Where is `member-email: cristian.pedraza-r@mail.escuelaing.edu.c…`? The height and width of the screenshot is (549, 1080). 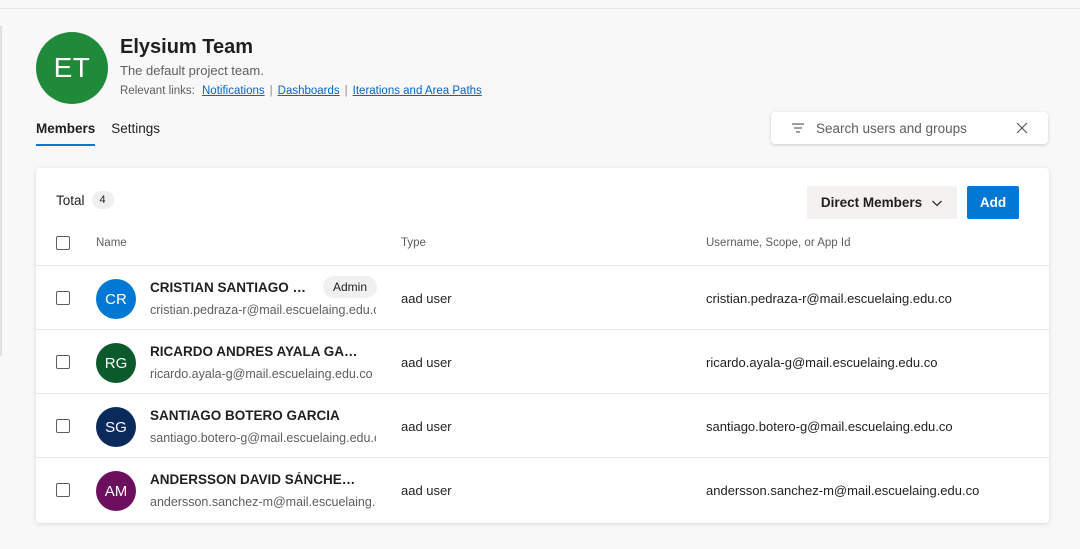 member-email: cristian.pedraza-r@mail.escuelaing.edu.c… is located at coordinates (263, 310).